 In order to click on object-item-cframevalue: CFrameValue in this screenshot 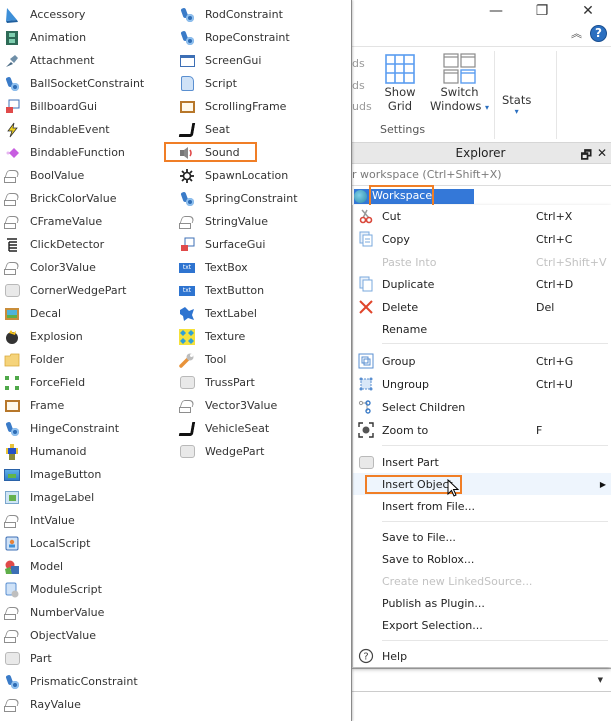, I will do `click(85, 221)`.